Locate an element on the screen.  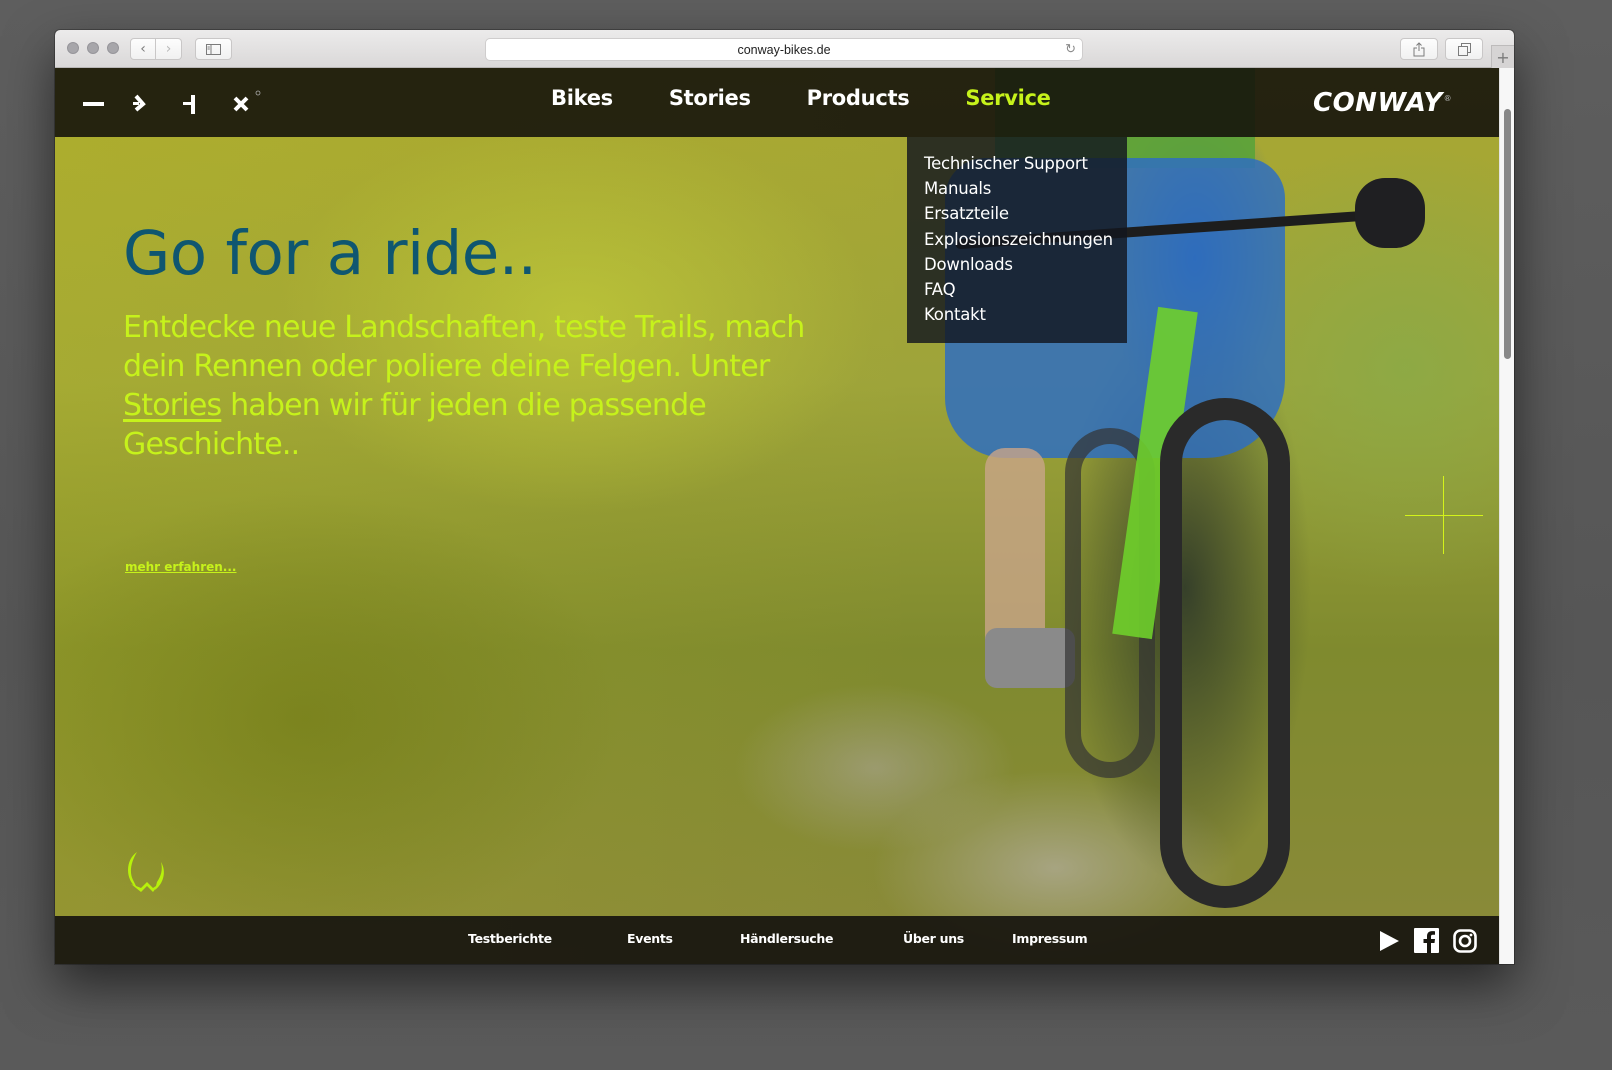
address-bar: conway-bikes.de ↻ is located at coordinates (784, 49).